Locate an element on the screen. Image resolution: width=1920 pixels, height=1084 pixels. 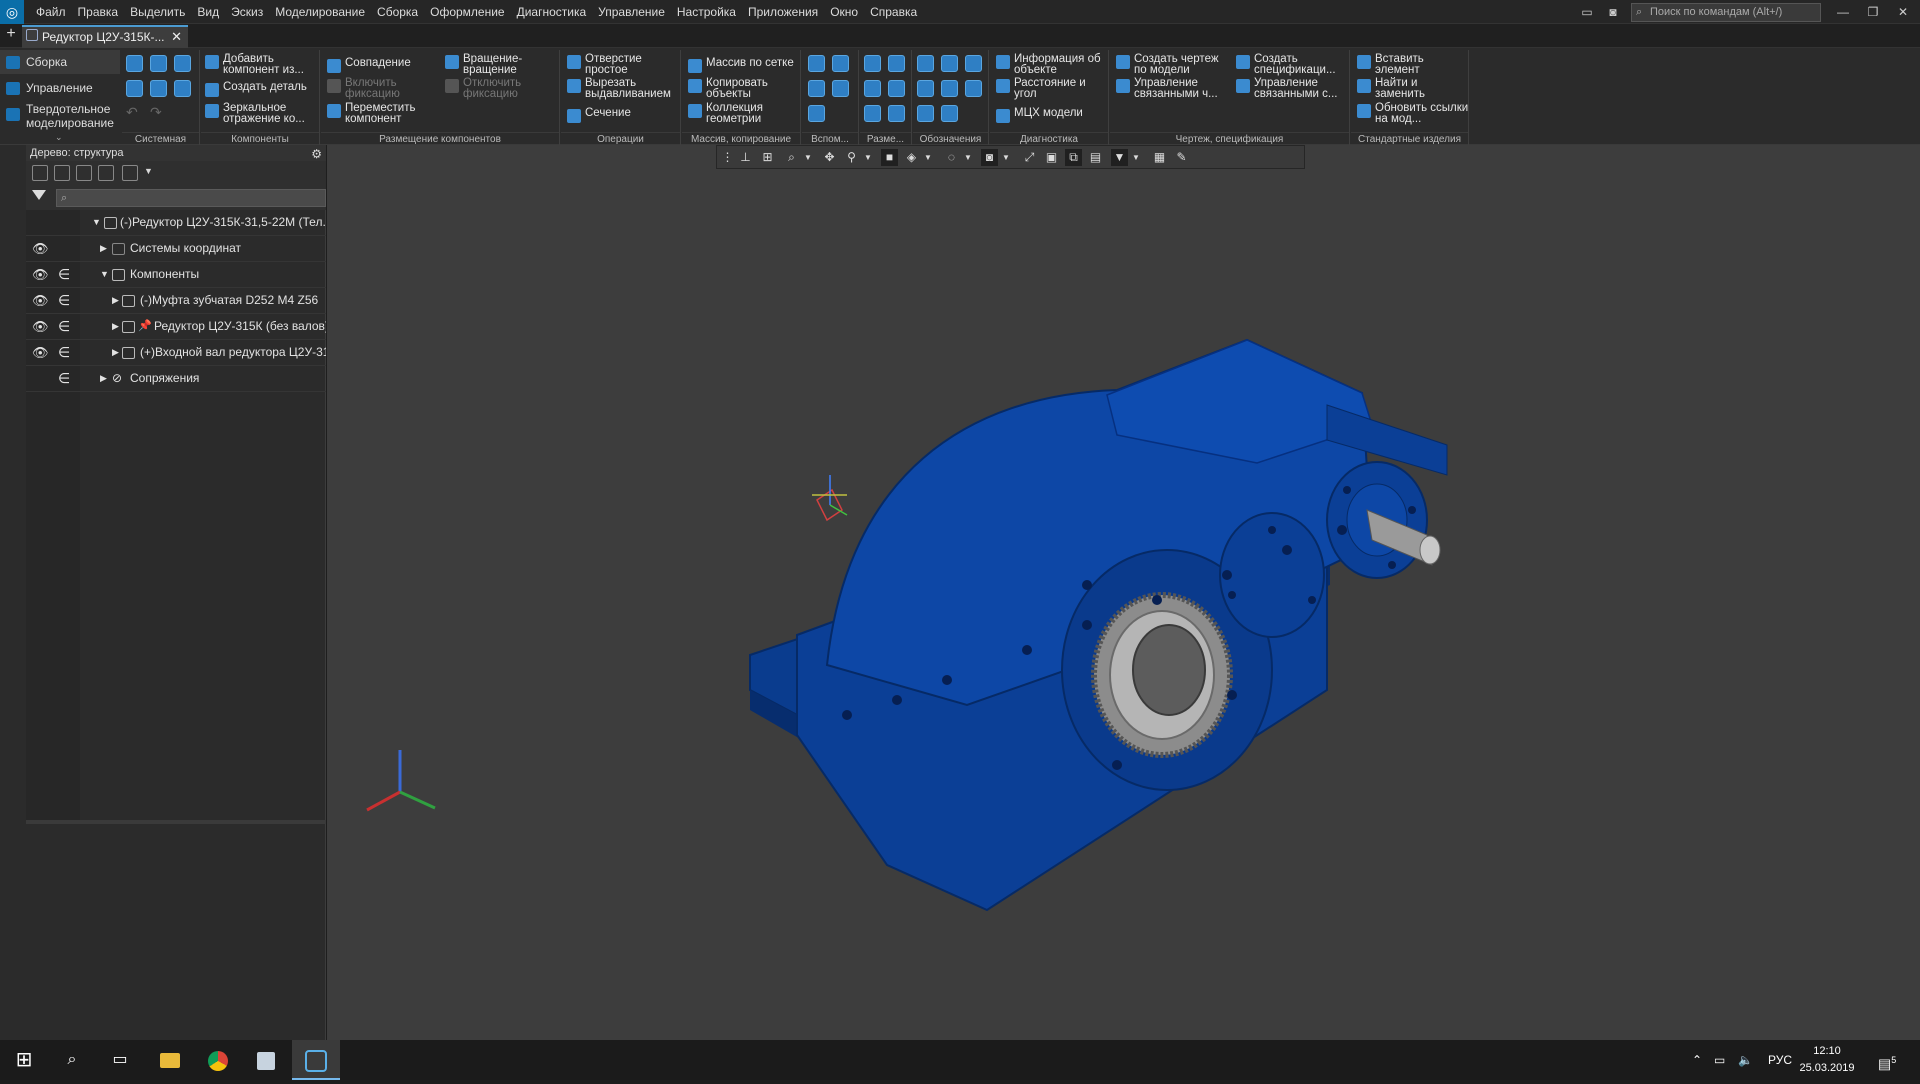
open-icon is located at coordinates (158, 63).